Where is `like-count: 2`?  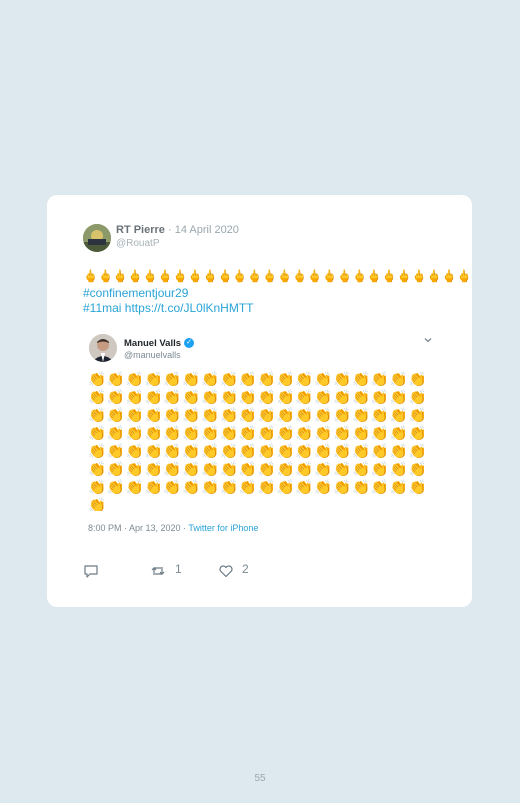 like-count: 2 is located at coordinates (245, 569).